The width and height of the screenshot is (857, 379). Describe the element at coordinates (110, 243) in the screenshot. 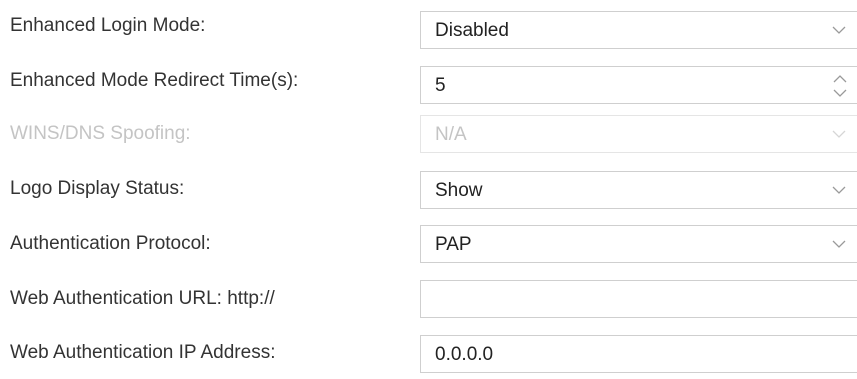

I see `authentication-protocol-label: Authentication Protocol:` at that location.